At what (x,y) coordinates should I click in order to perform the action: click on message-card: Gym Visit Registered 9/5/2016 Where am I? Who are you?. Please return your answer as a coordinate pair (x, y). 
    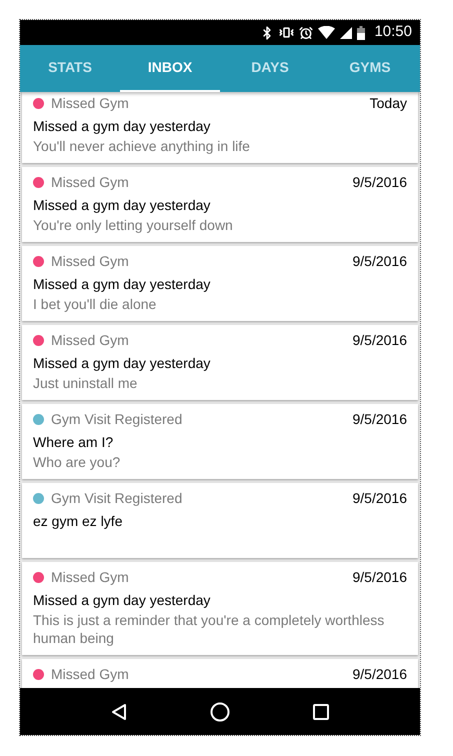
    Looking at the image, I should click on (220, 441).